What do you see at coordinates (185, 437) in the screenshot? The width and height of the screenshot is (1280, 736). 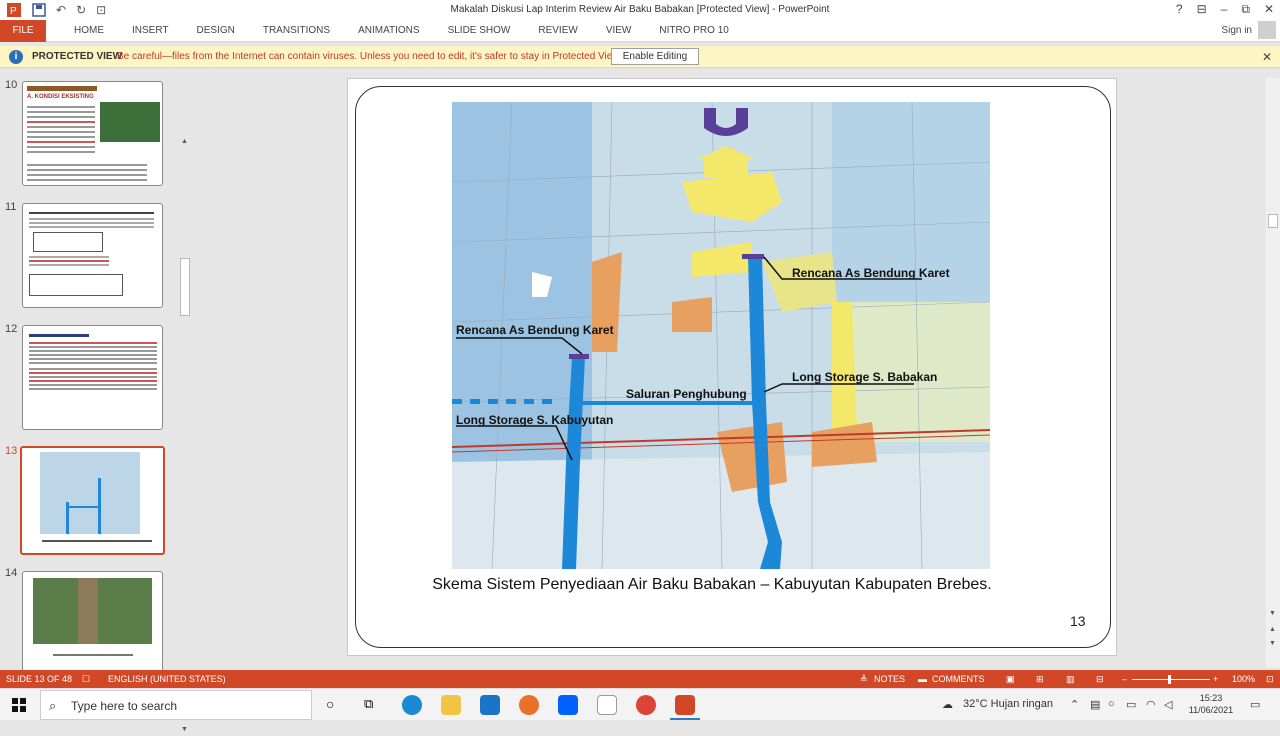 I see `thumbnail-scrollbar: ▲ ▼` at bounding box center [185, 437].